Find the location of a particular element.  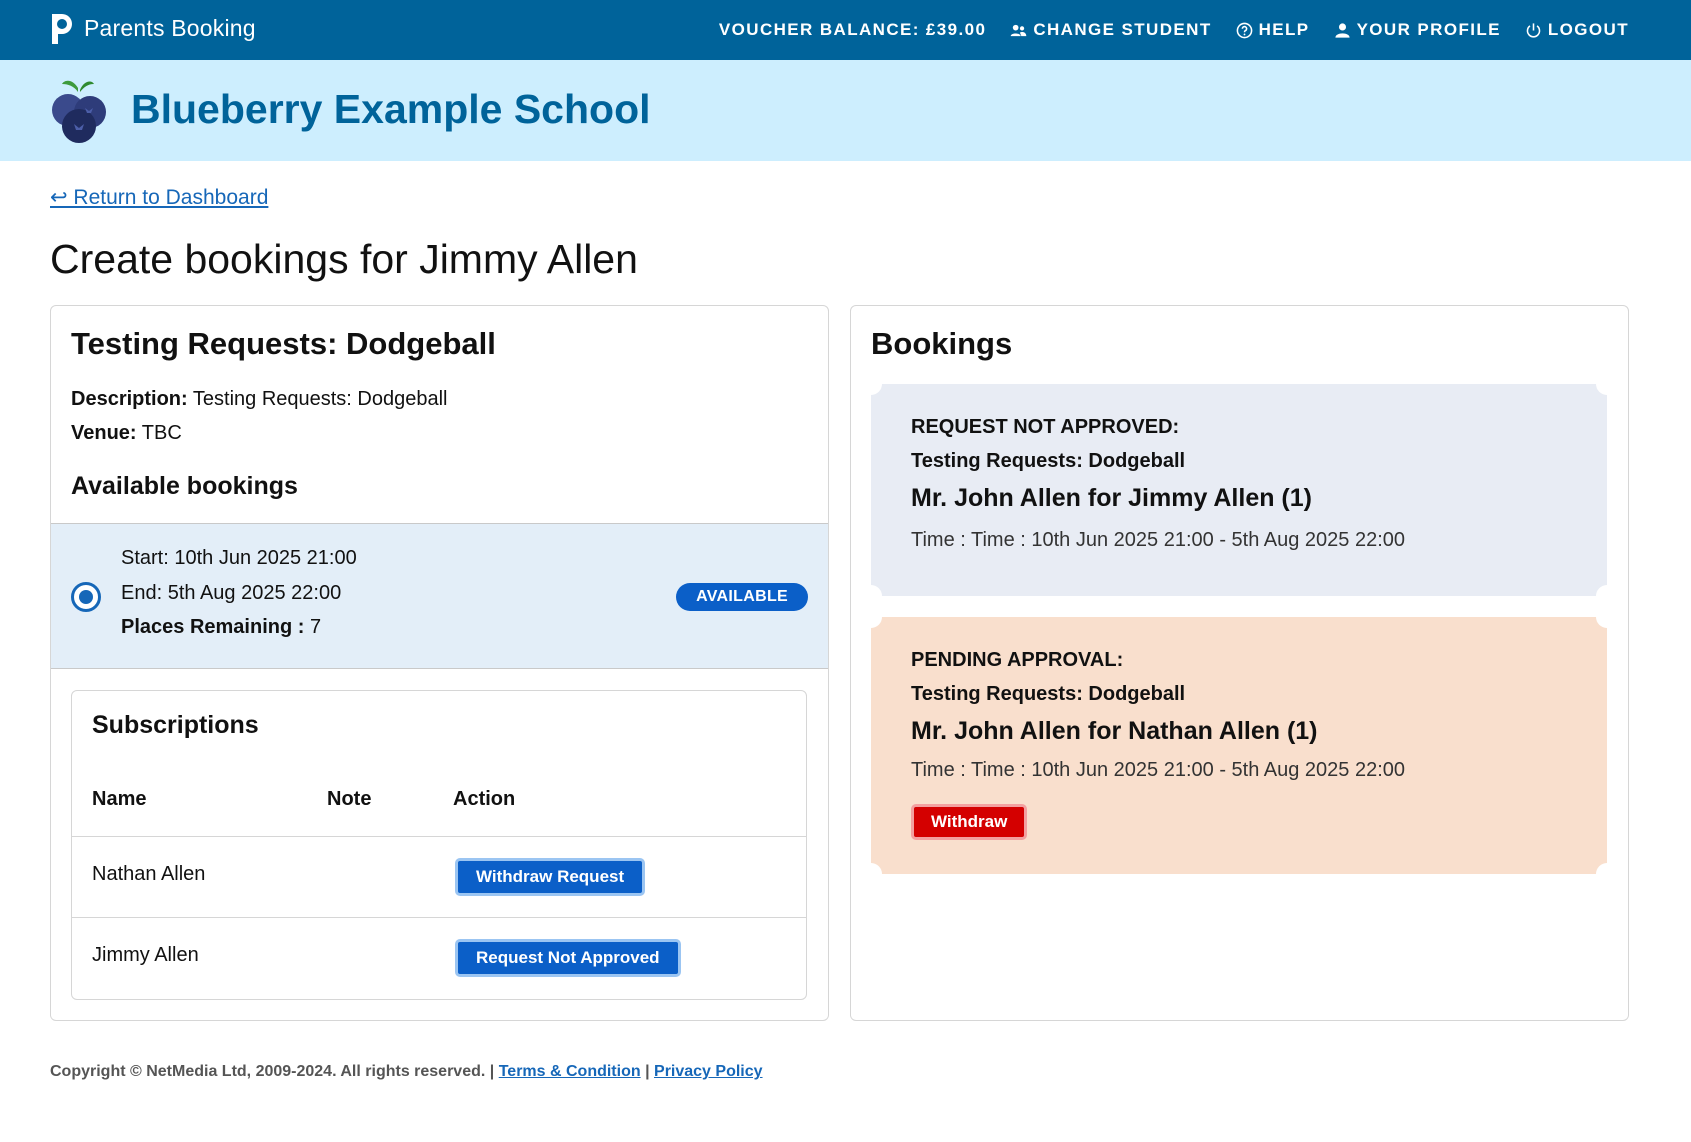

venue-label: Venue: is located at coordinates (104, 433).